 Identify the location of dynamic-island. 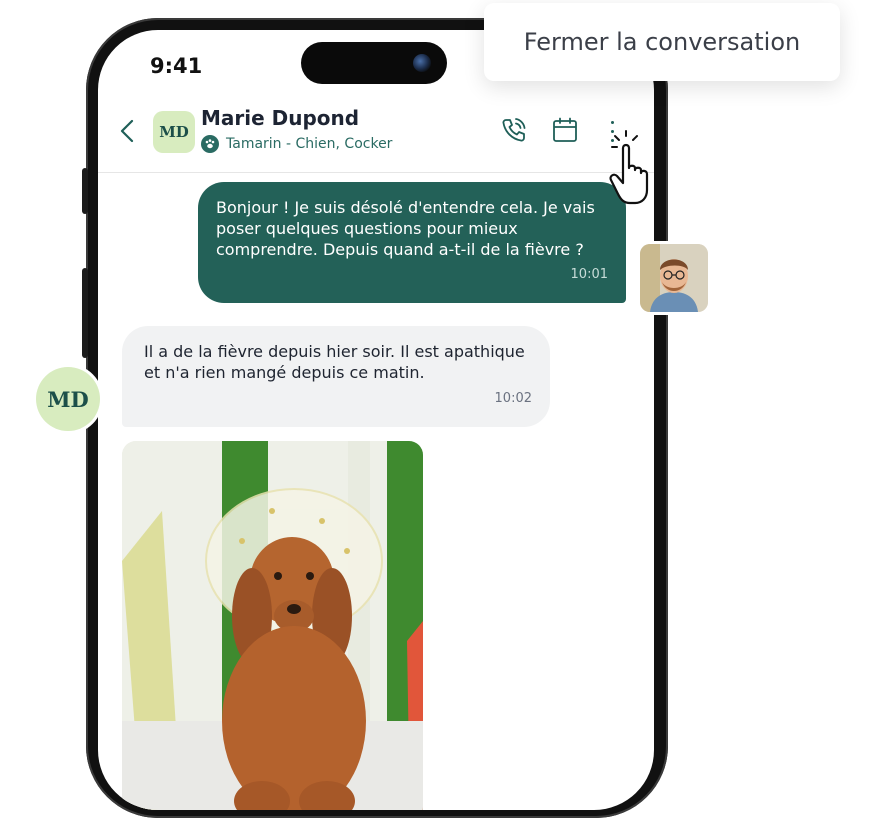
(374, 63).